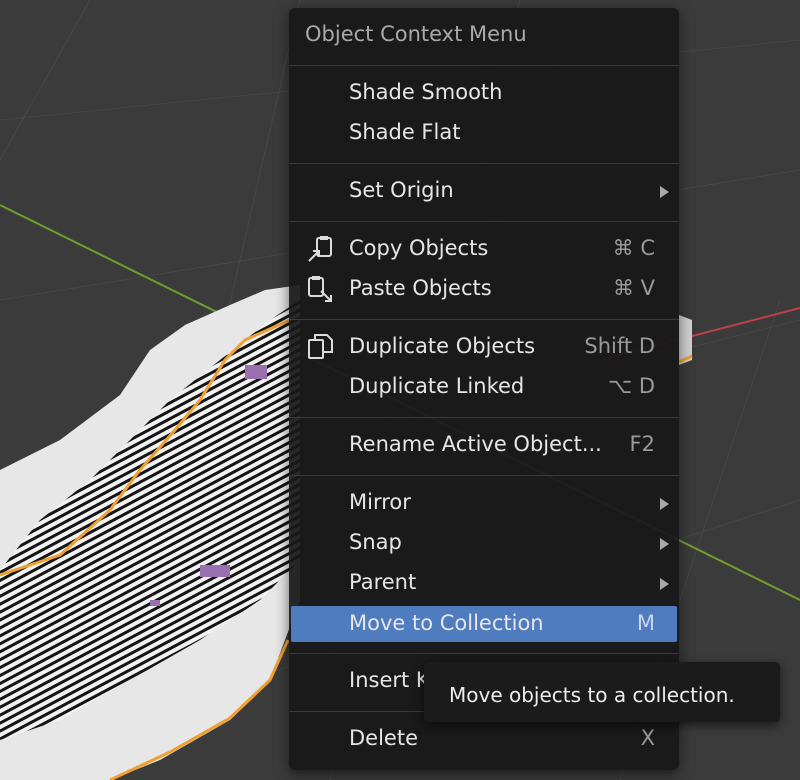 The height and width of the screenshot is (780, 800). Describe the element at coordinates (375, 542) in the screenshot. I see `menu-item-label: Snap` at that location.